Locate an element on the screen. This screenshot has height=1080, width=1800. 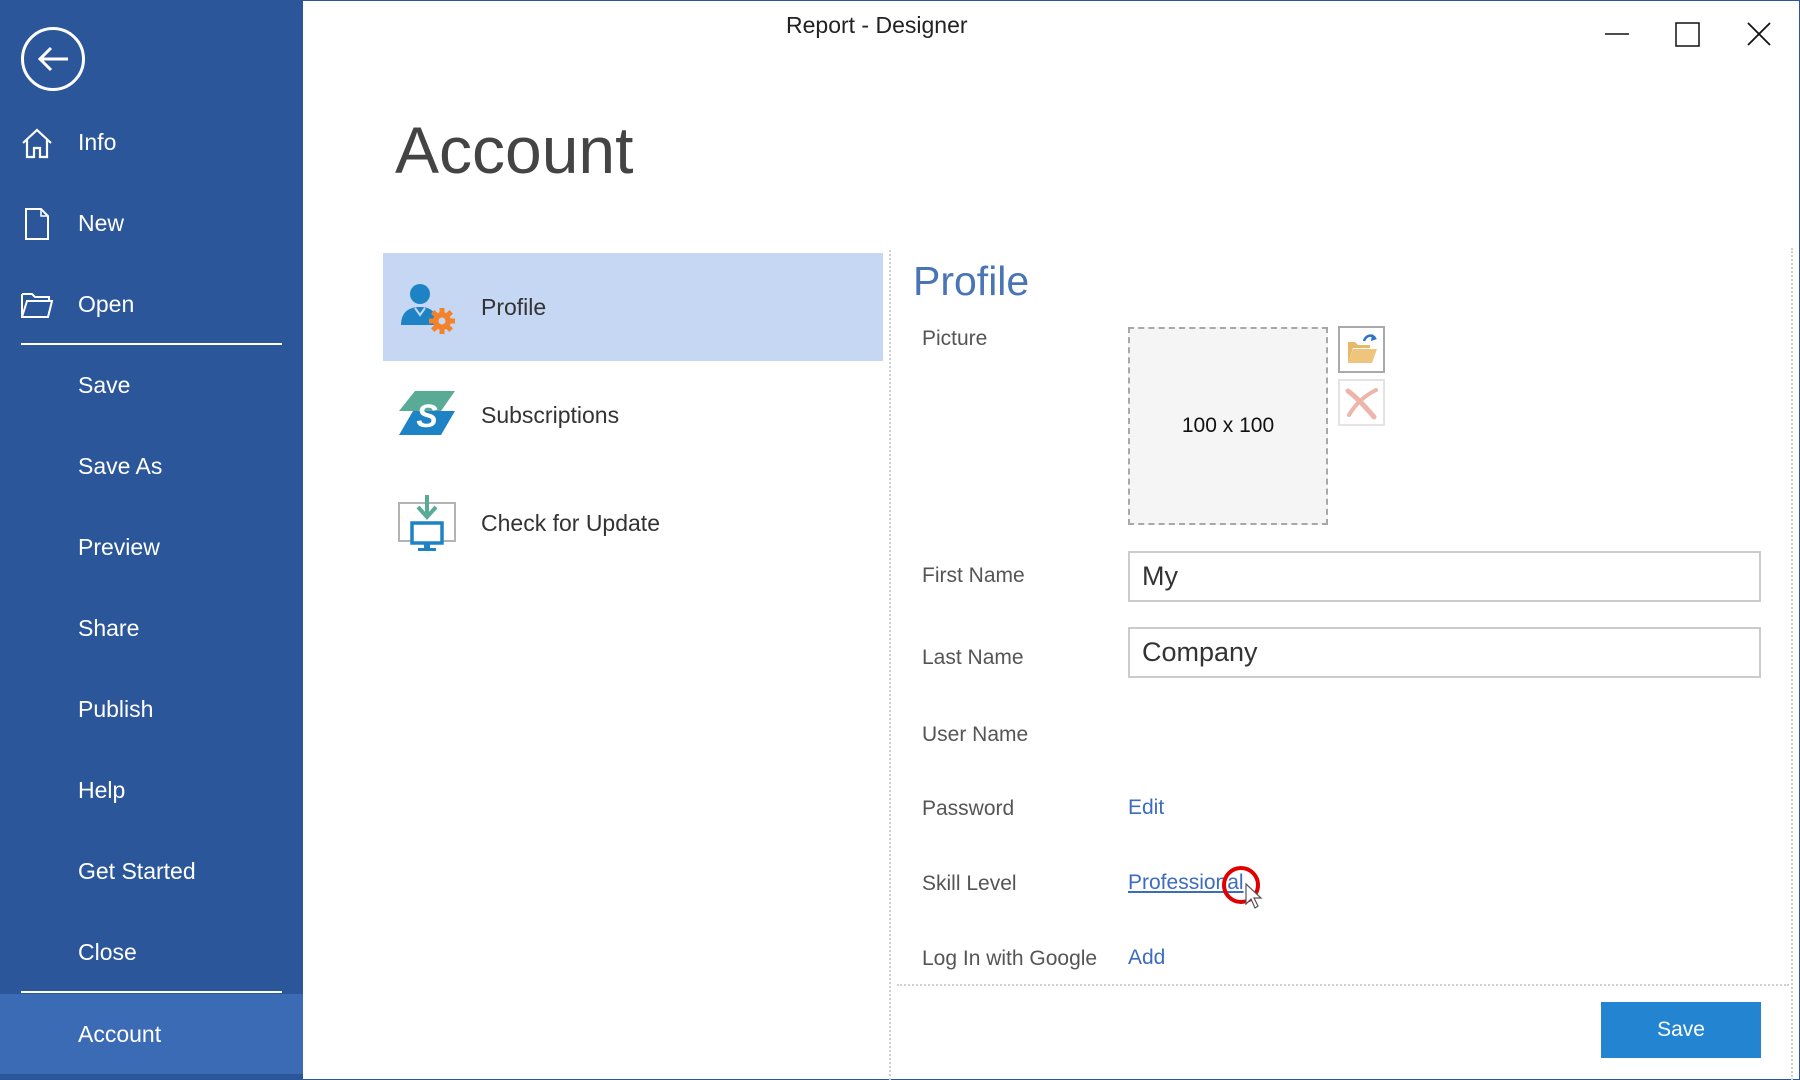
window-title: Report - Designer is located at coordinates (877, 25).